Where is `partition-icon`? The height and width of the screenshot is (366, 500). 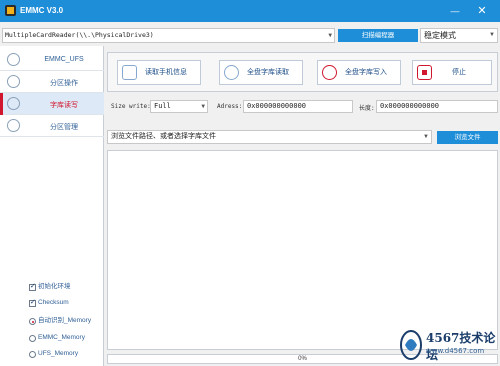
partition-icon is located at coordinates (13, 81).